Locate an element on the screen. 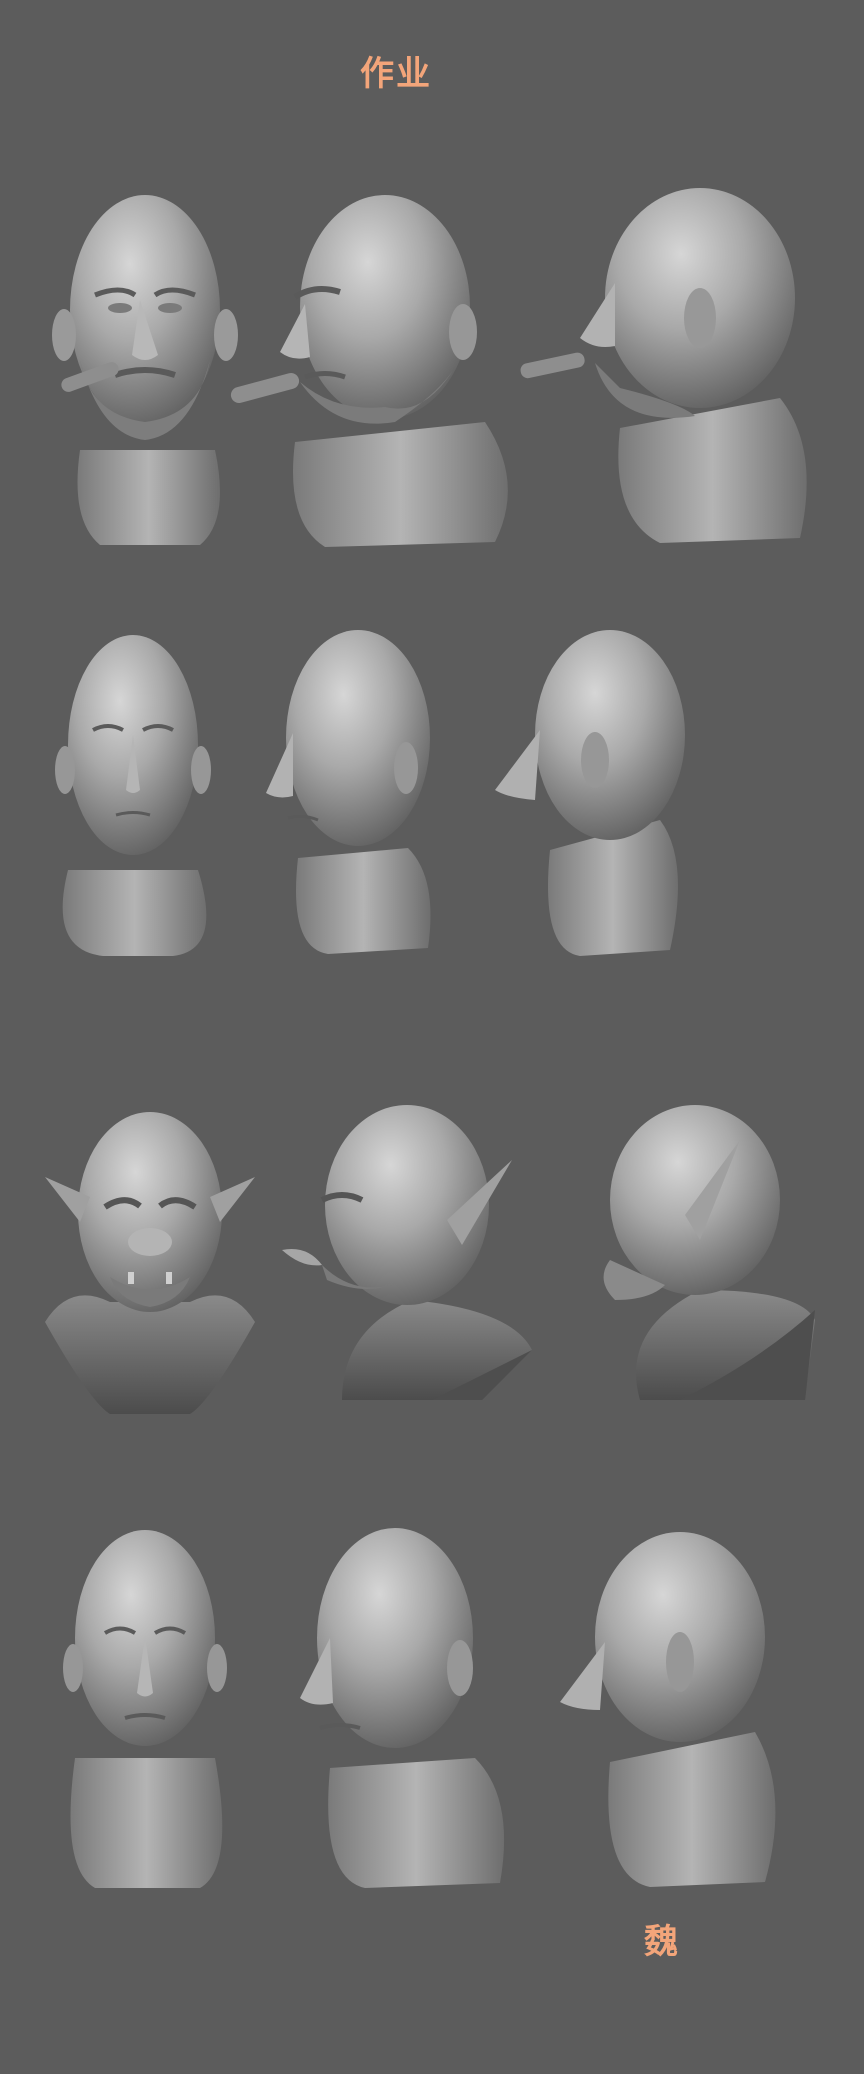 Image resolution: width=864 pixels, height=2074 pixels. orc-front-view is located at coordinates (150, 1263).